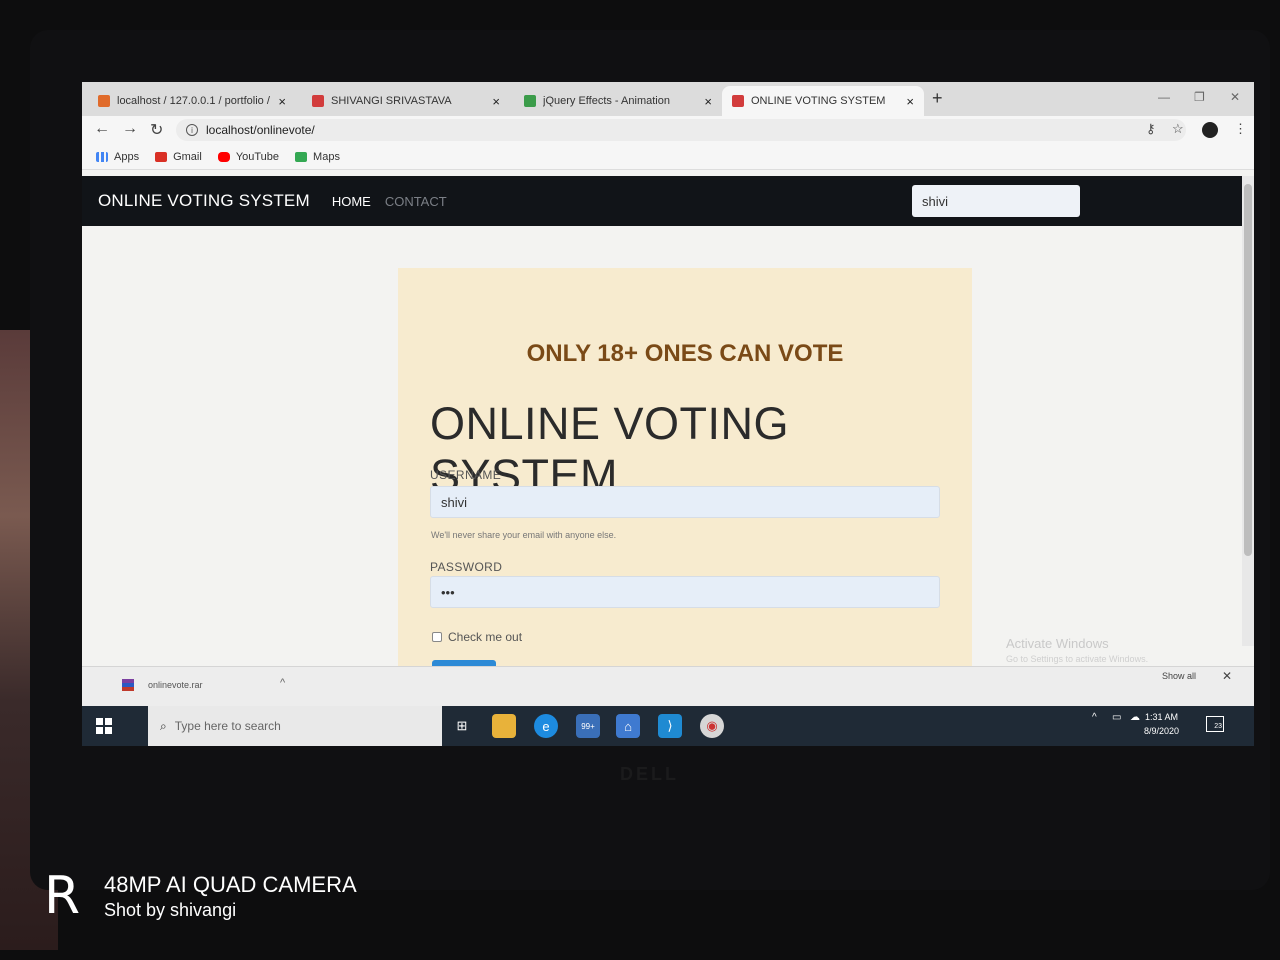 Image resolution: width=1280 pixels, height=960 pixels. I want to click on browser-toolbar: ← → ↻ i localhost/onlinevote/ ⚷ ☆ ⋮, so click(668, 130).